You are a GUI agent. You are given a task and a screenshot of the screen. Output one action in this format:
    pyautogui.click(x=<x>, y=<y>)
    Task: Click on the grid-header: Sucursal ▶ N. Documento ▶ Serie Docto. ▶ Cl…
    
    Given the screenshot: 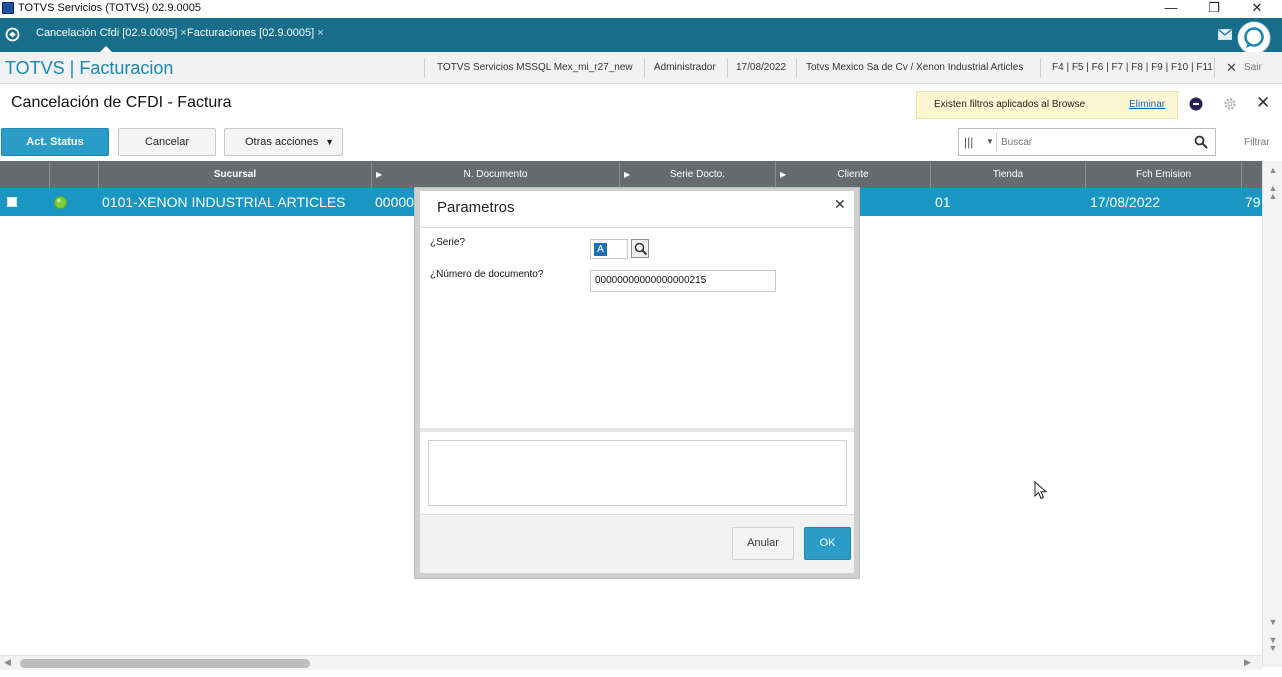 What is the action you would take?
    pyautogui.click(x=632, y=174)
    